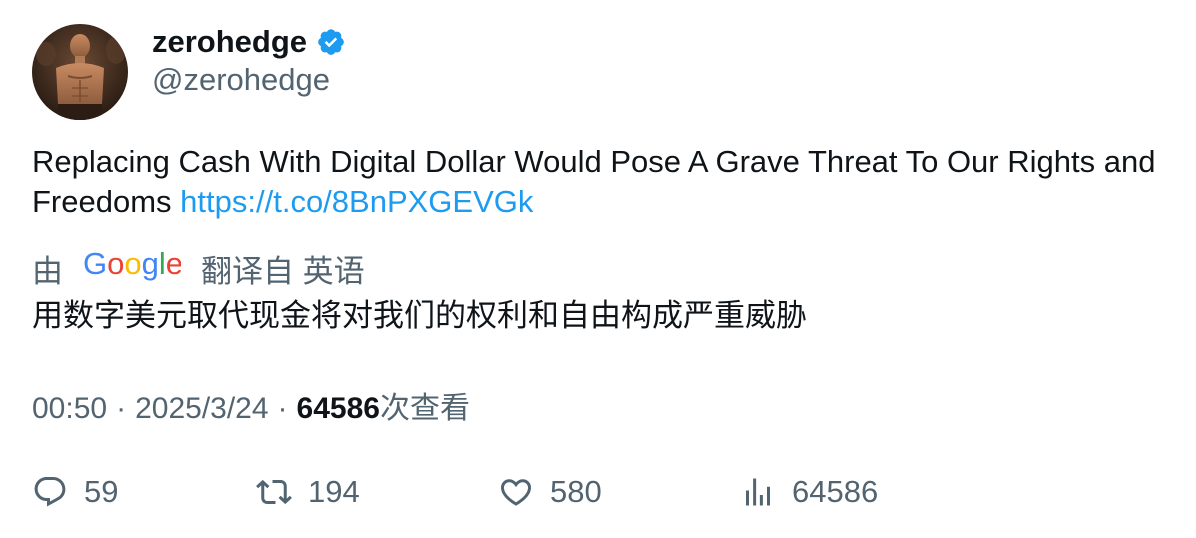  I want to click on views-button: 64586, so click(809, 492).